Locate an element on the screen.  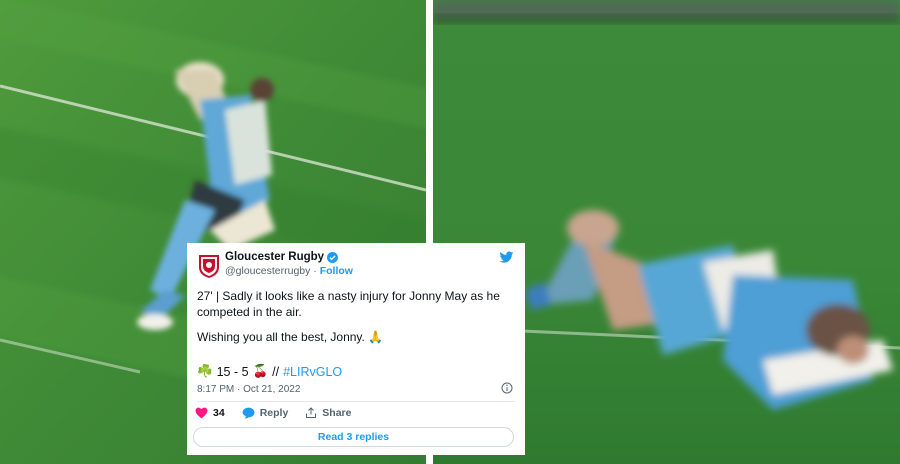
author-display-name: Gloucester Rugby is located at coordinates (274, 257).